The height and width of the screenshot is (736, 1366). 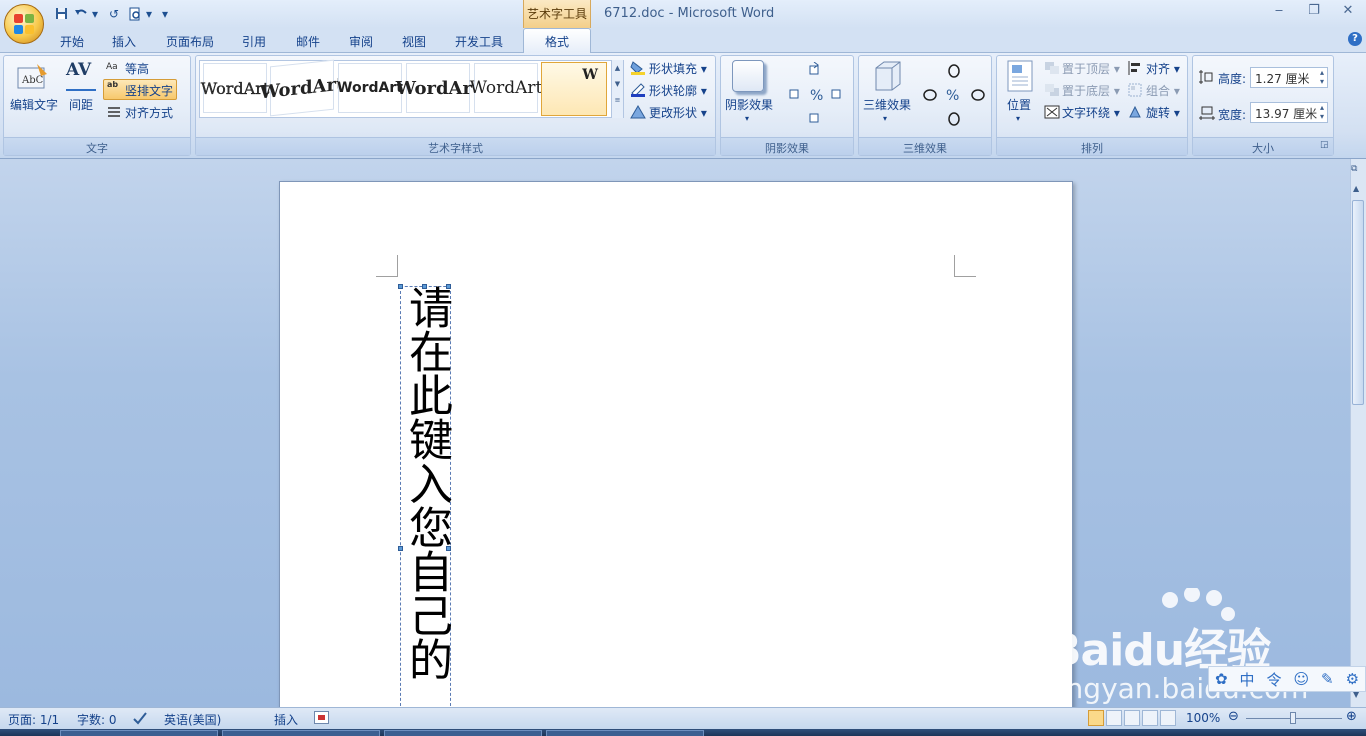 What do you see at coordinates (673, 113) in the screenshot?
I see `change-shape-label: 更改形状` at bounding box center [673, 113].